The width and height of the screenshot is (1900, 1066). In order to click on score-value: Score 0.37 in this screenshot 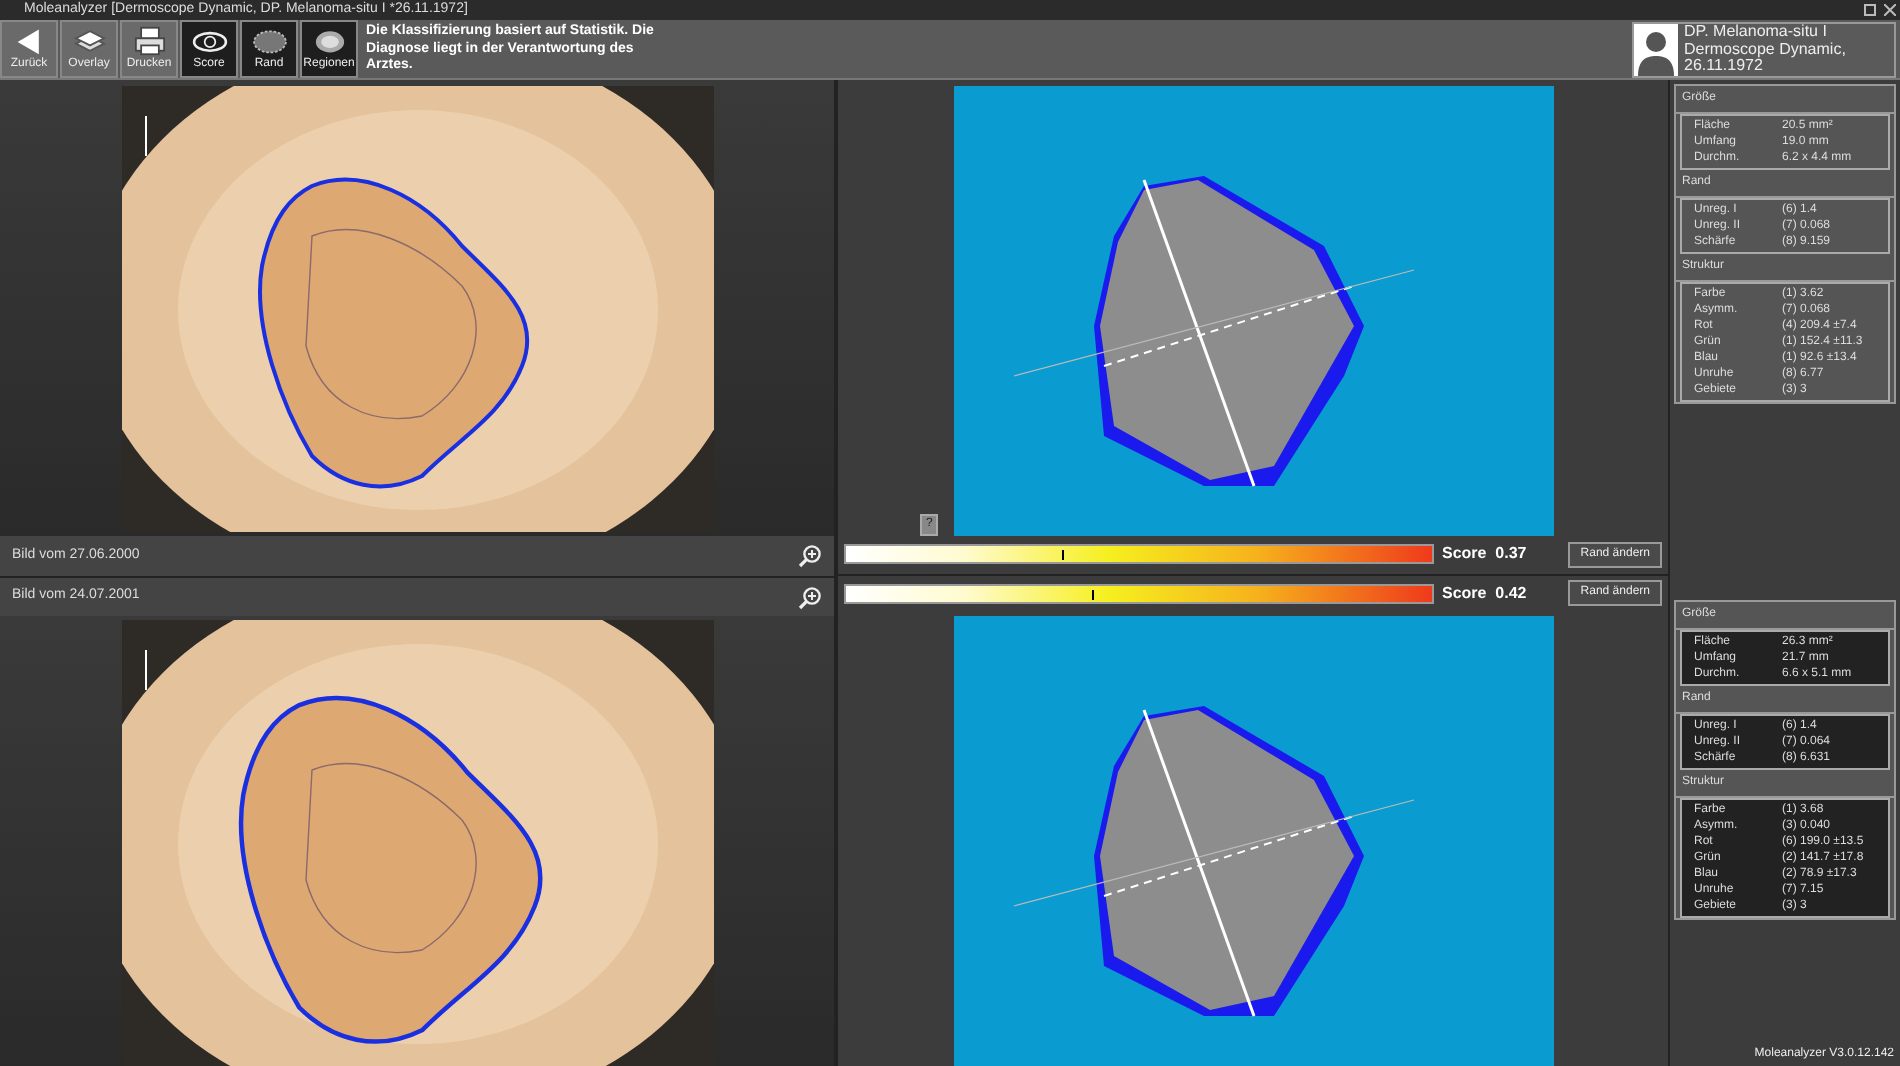, I will do `click(1485, 554)`.